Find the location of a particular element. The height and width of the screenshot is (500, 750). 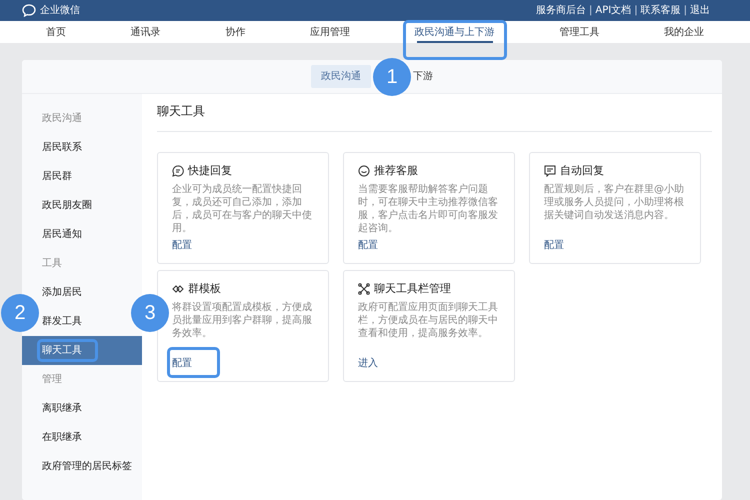

card-title: 聊天工具栏管理 is located at coordinates (412, 289).